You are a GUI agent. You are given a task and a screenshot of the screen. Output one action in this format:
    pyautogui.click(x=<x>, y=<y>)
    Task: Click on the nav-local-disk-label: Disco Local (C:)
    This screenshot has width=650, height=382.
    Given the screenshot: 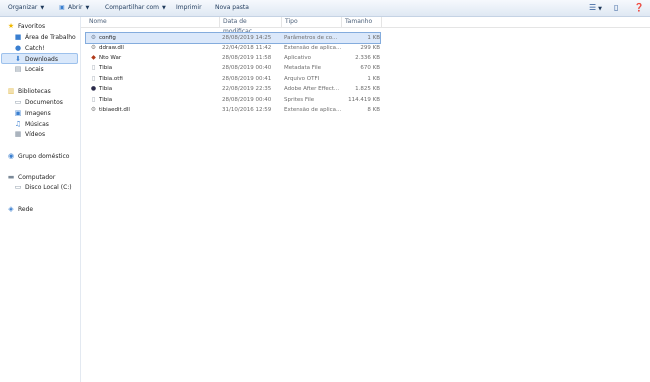 What is the action you would take?
    pyautogui.click(x=48, y=187)
    